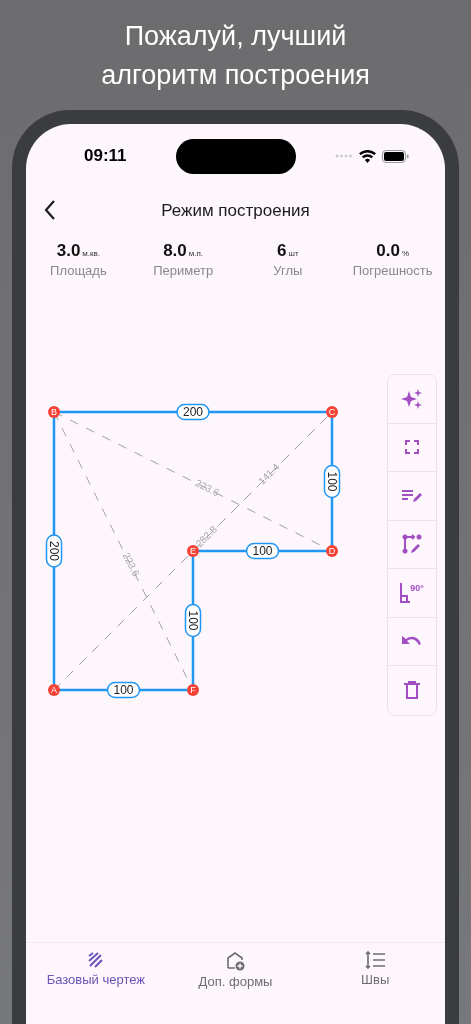 This screenshot has height=1024, width=471. I want to click on vertex-marker: C, so click(332, 412).